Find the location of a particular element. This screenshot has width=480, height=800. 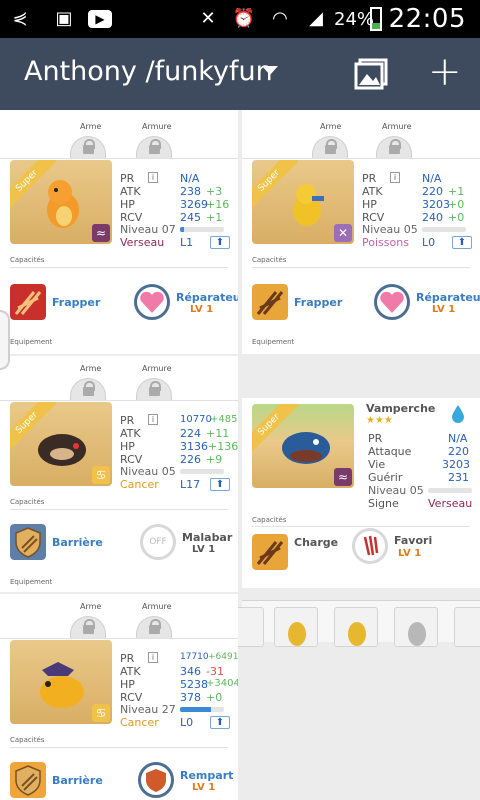

account-title: Anthony /funkyfun is located at coordinates (148, 71).